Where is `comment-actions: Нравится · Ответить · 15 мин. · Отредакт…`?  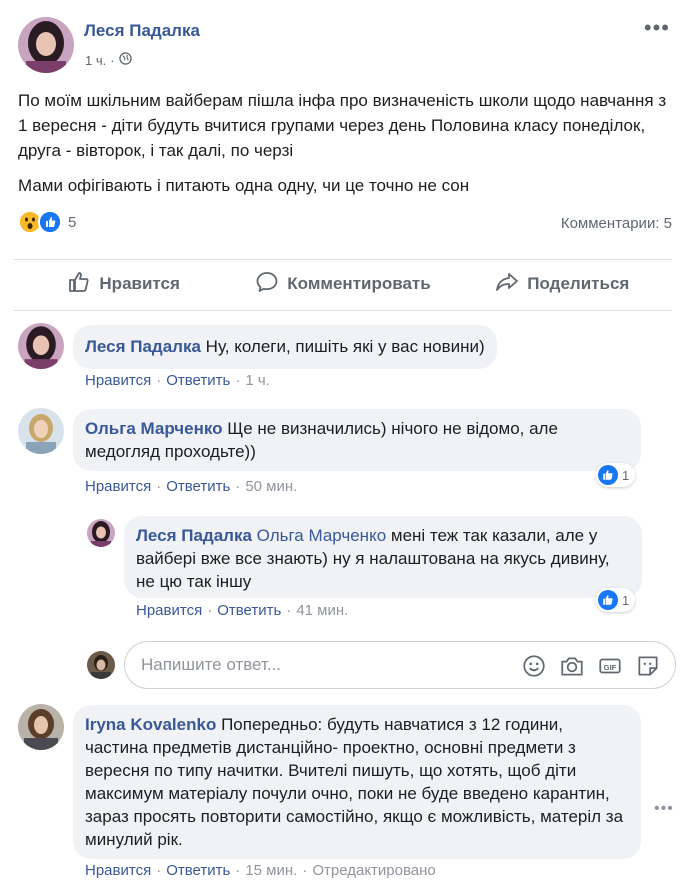 comment-actions: Нравится · Ответить · 15 мин. · Отредакт… is located at coordinates (260, 870).